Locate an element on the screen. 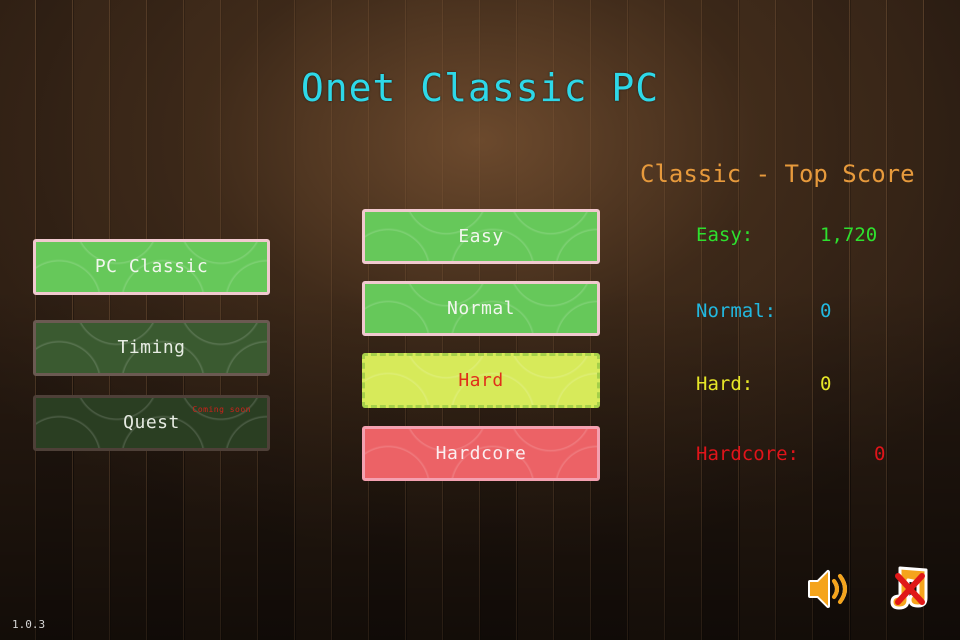  top-score-title: Classic - Top Score is located at coordinates (777, 174).